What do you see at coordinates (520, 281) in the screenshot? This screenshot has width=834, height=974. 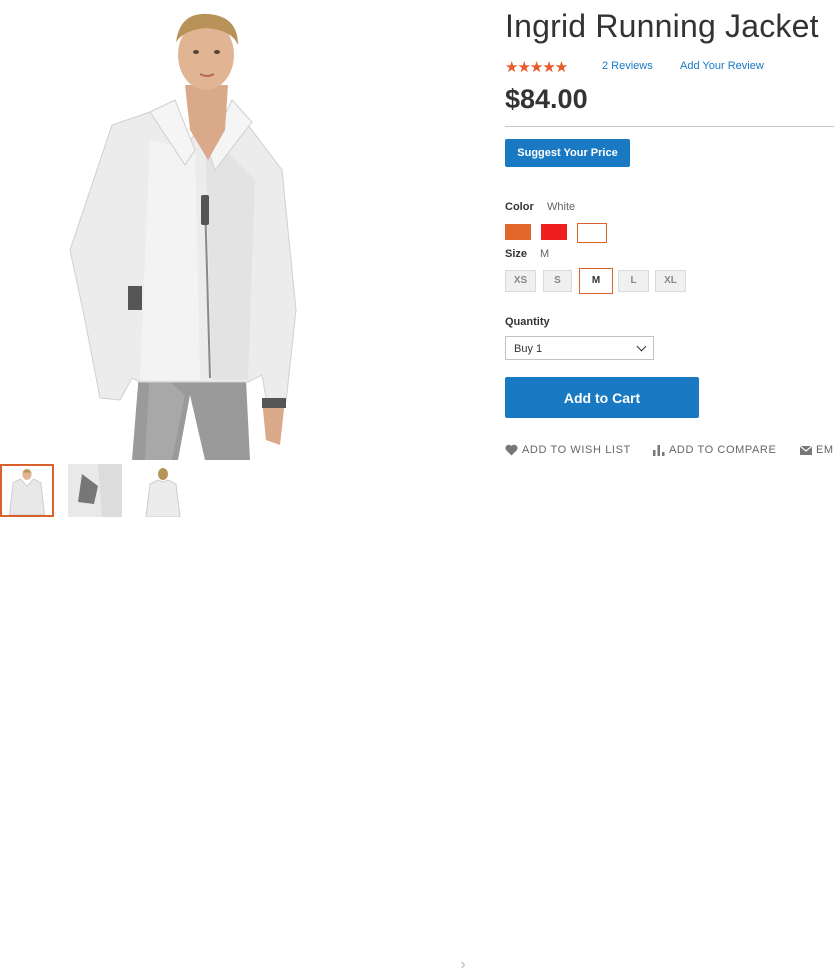 I see `size-swatch-xs: XS` at bounding box center [520, 281].